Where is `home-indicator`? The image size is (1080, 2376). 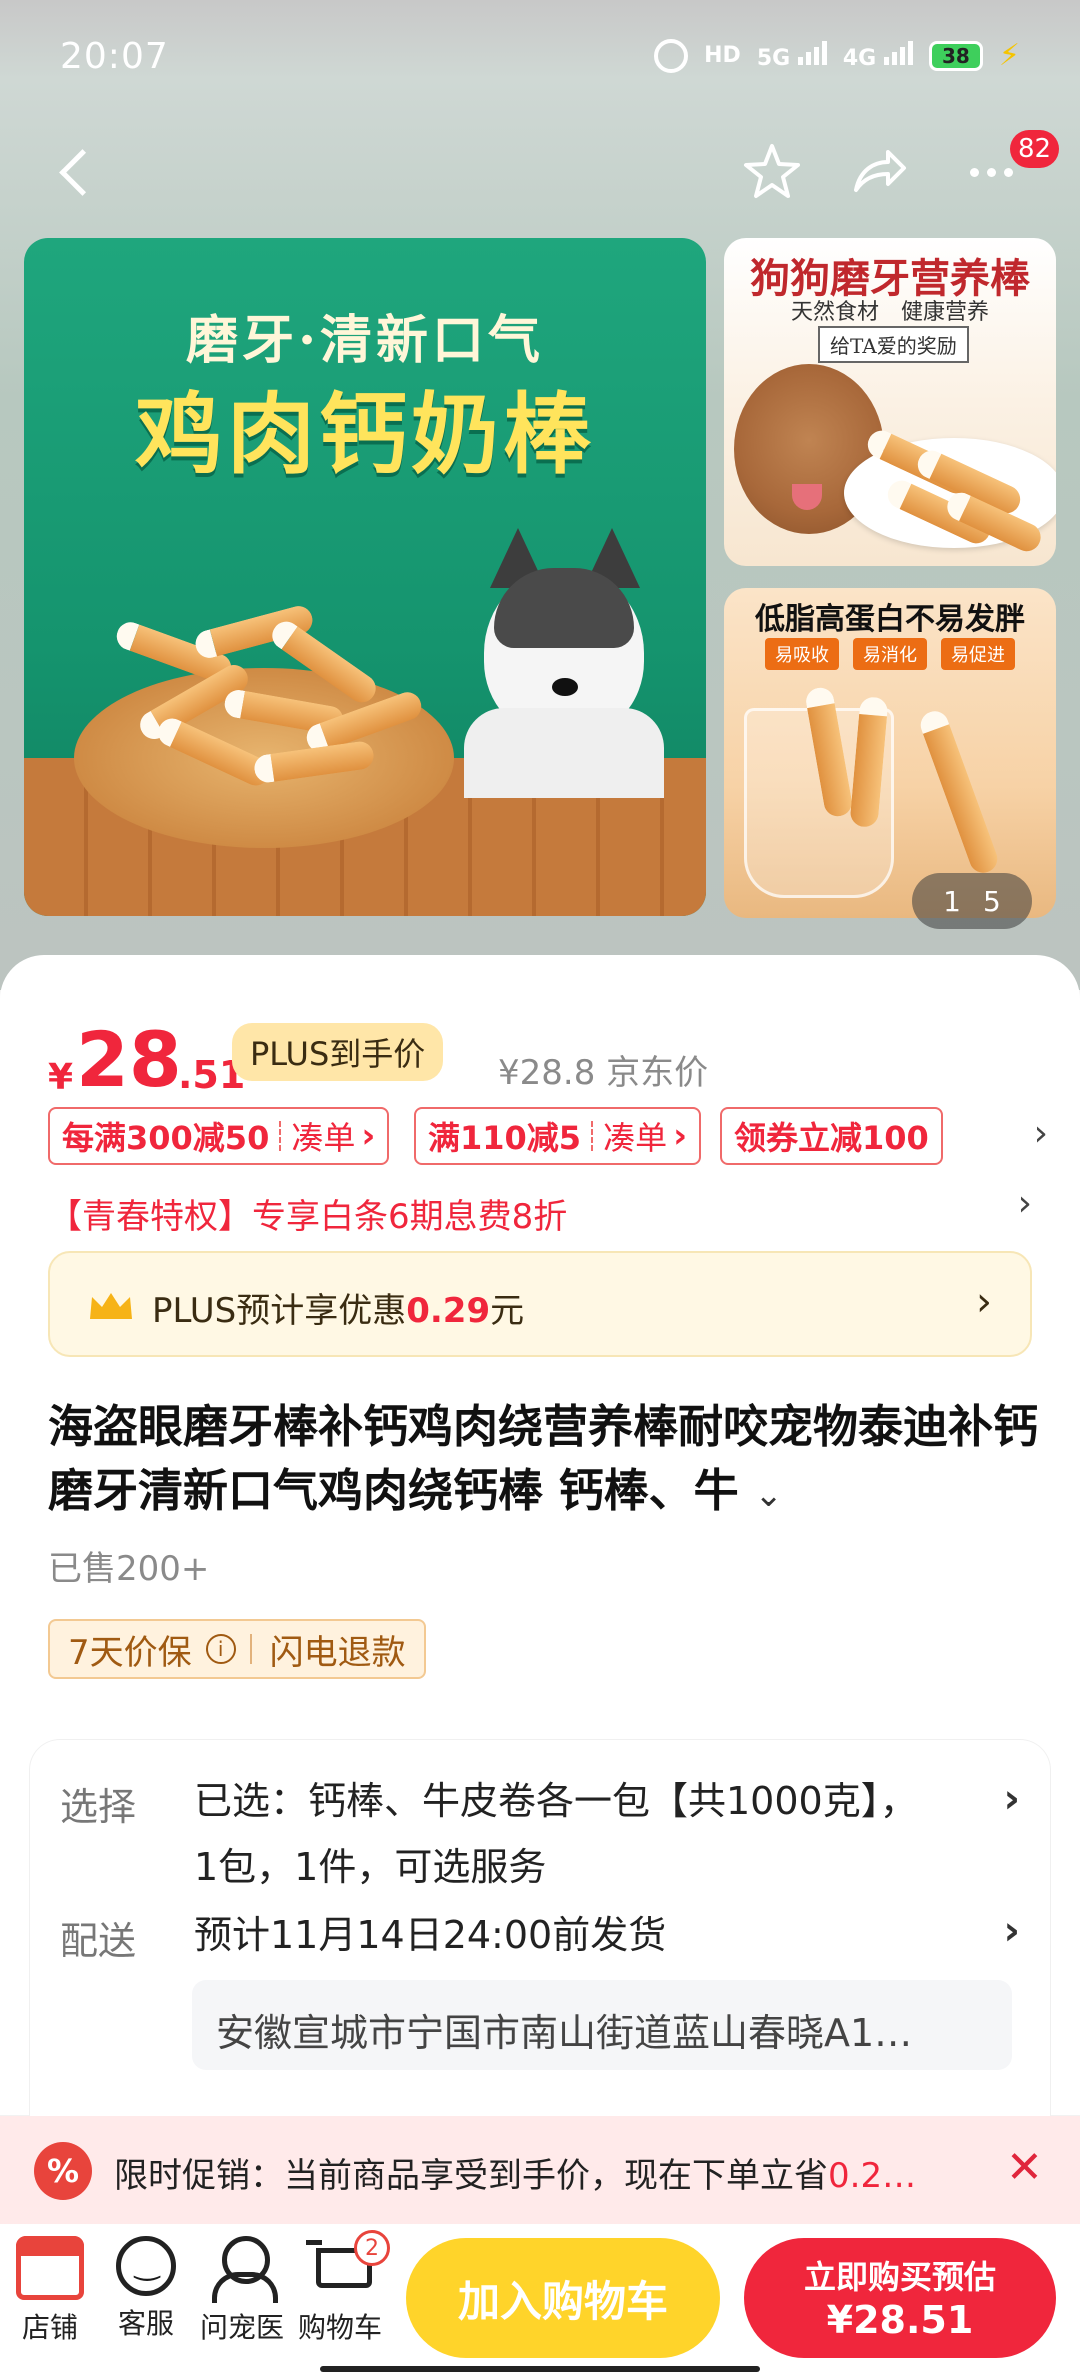
home-indicator is located at coordinates (540, 2369).